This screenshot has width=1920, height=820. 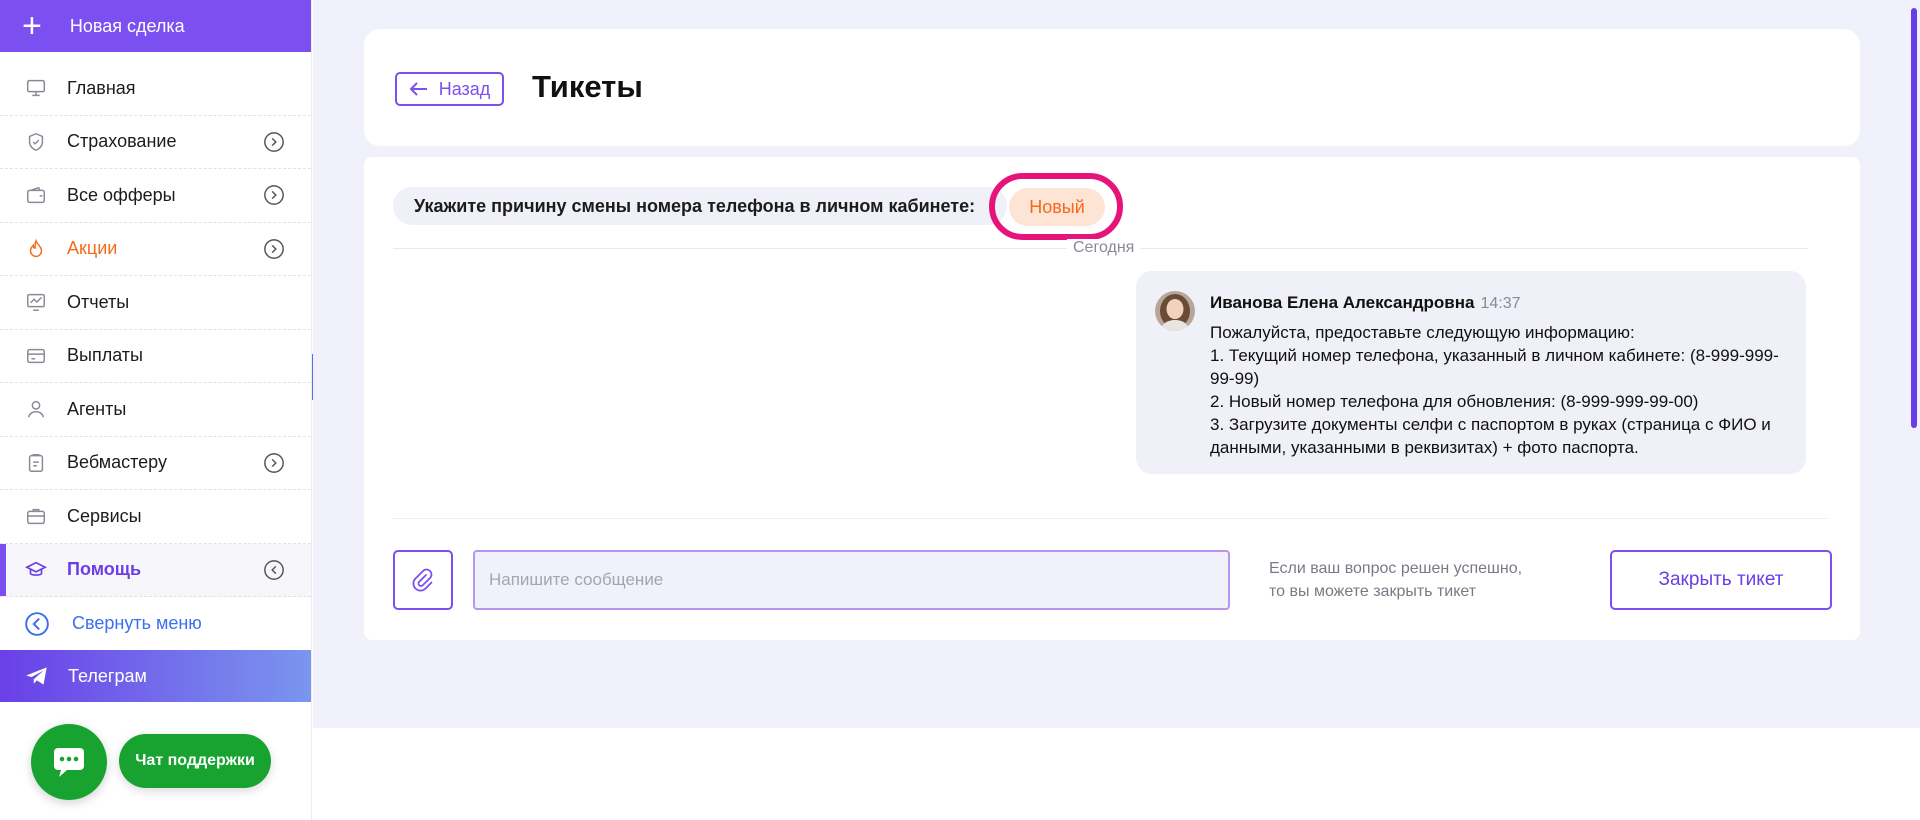 I want to click on sidebar-item-label: Вебмастеру, so click(x=117, y=462).